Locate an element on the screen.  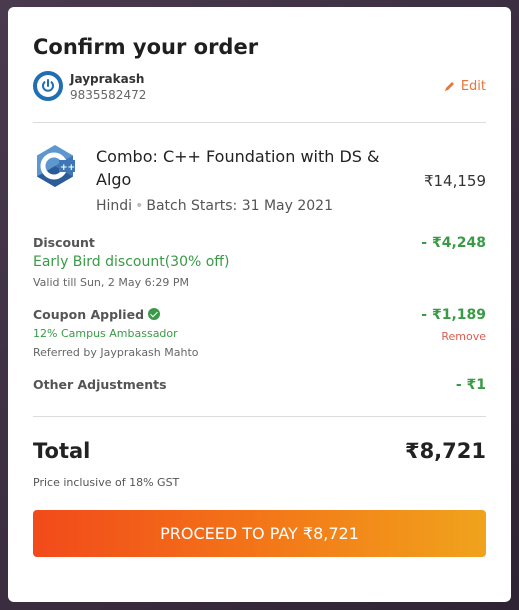
adjustments-amount: - ₹1 is located at coordinates (470, 385).